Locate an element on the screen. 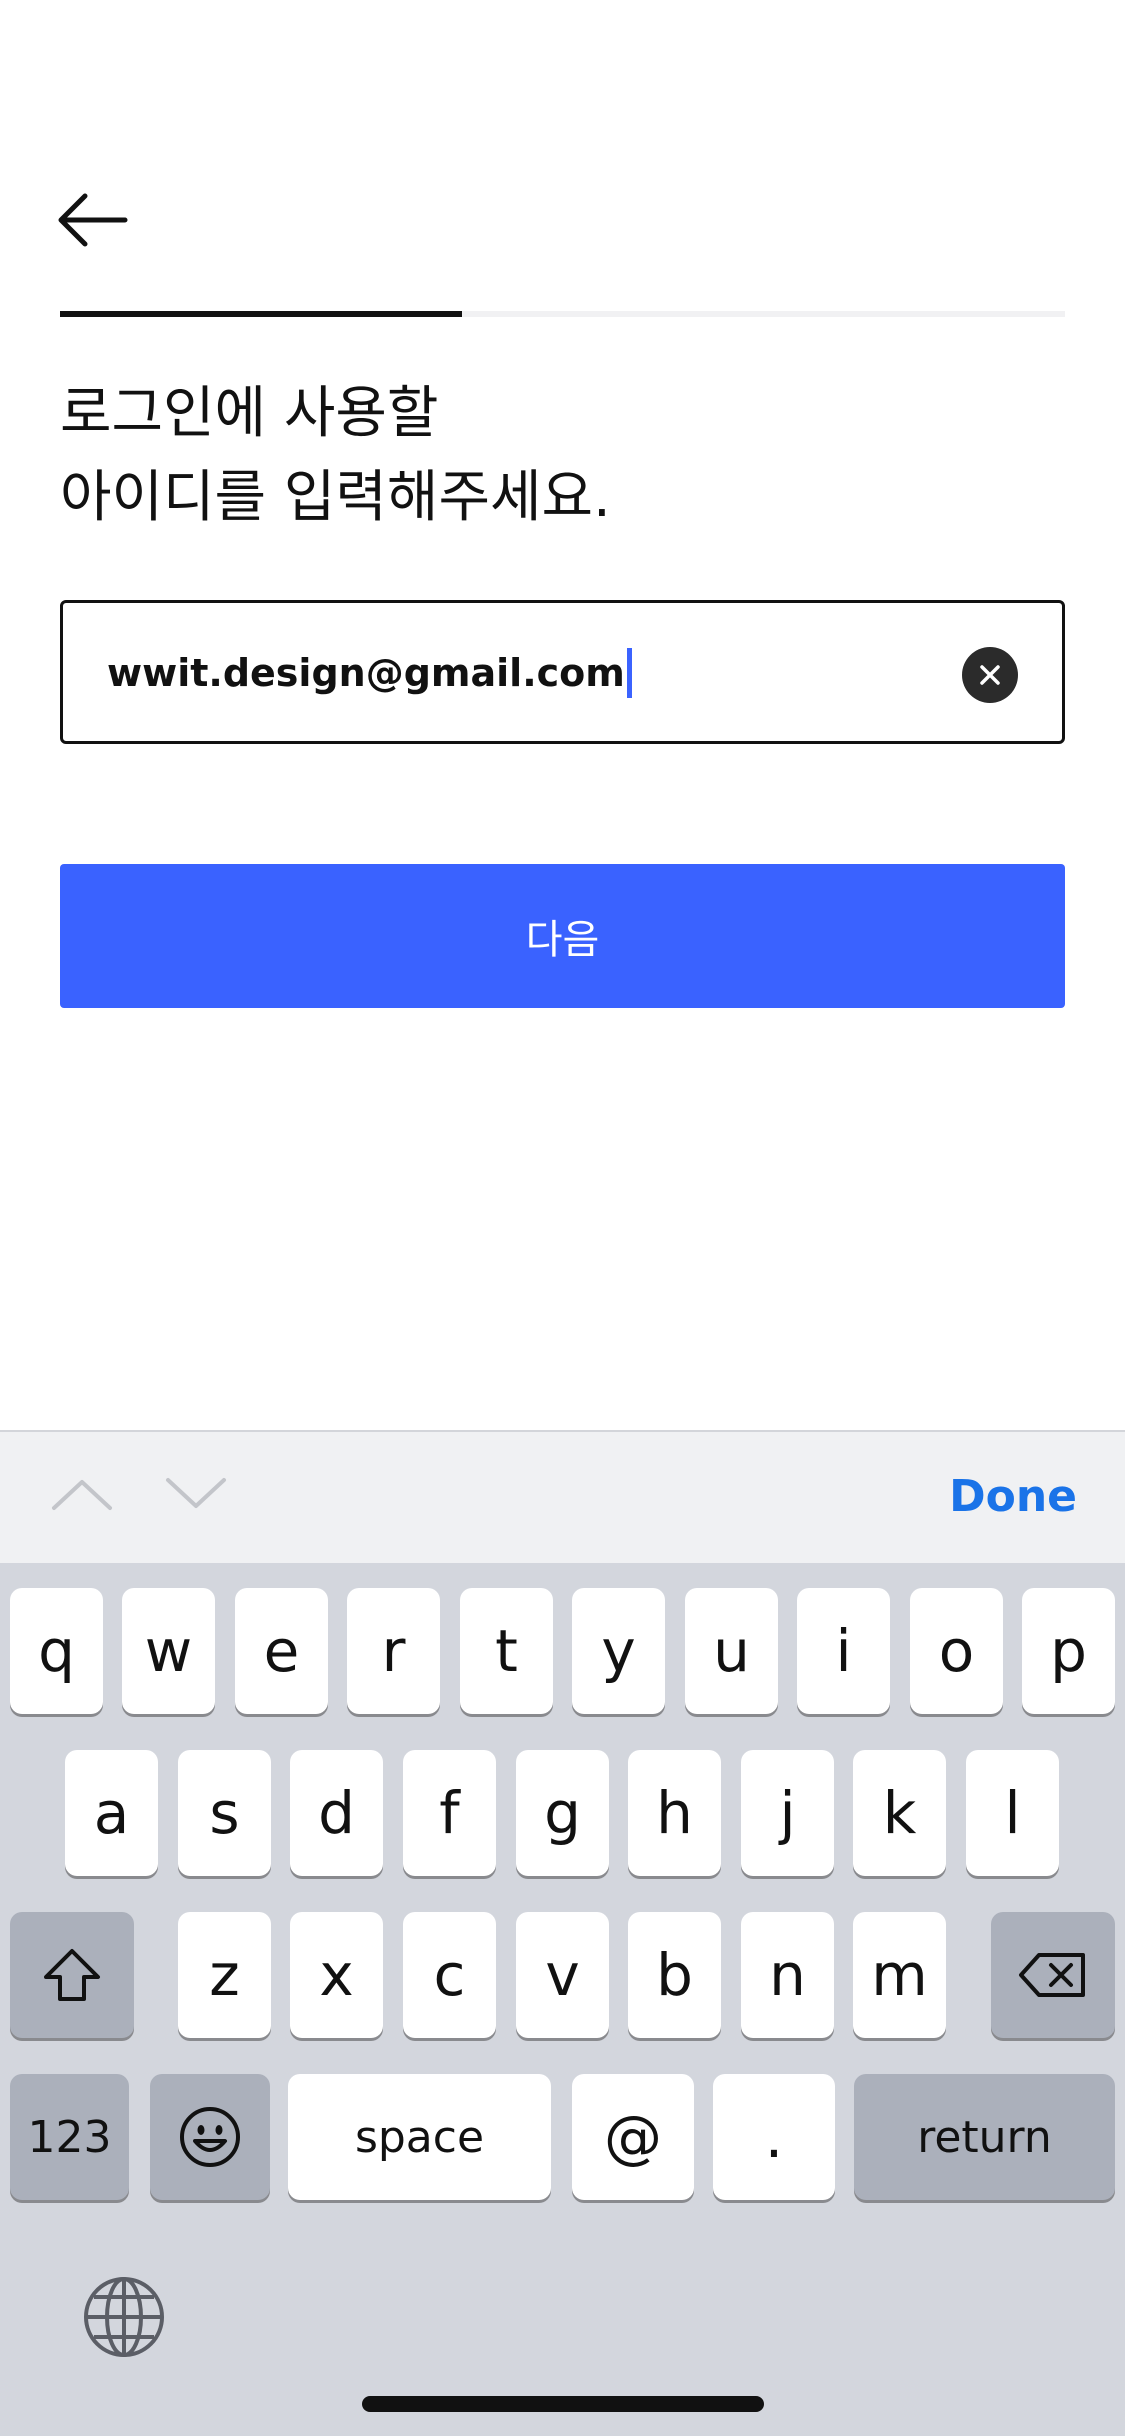 This screenshot has height=2436, width=1125. emoji-key is located at coordinates (210, 2137).